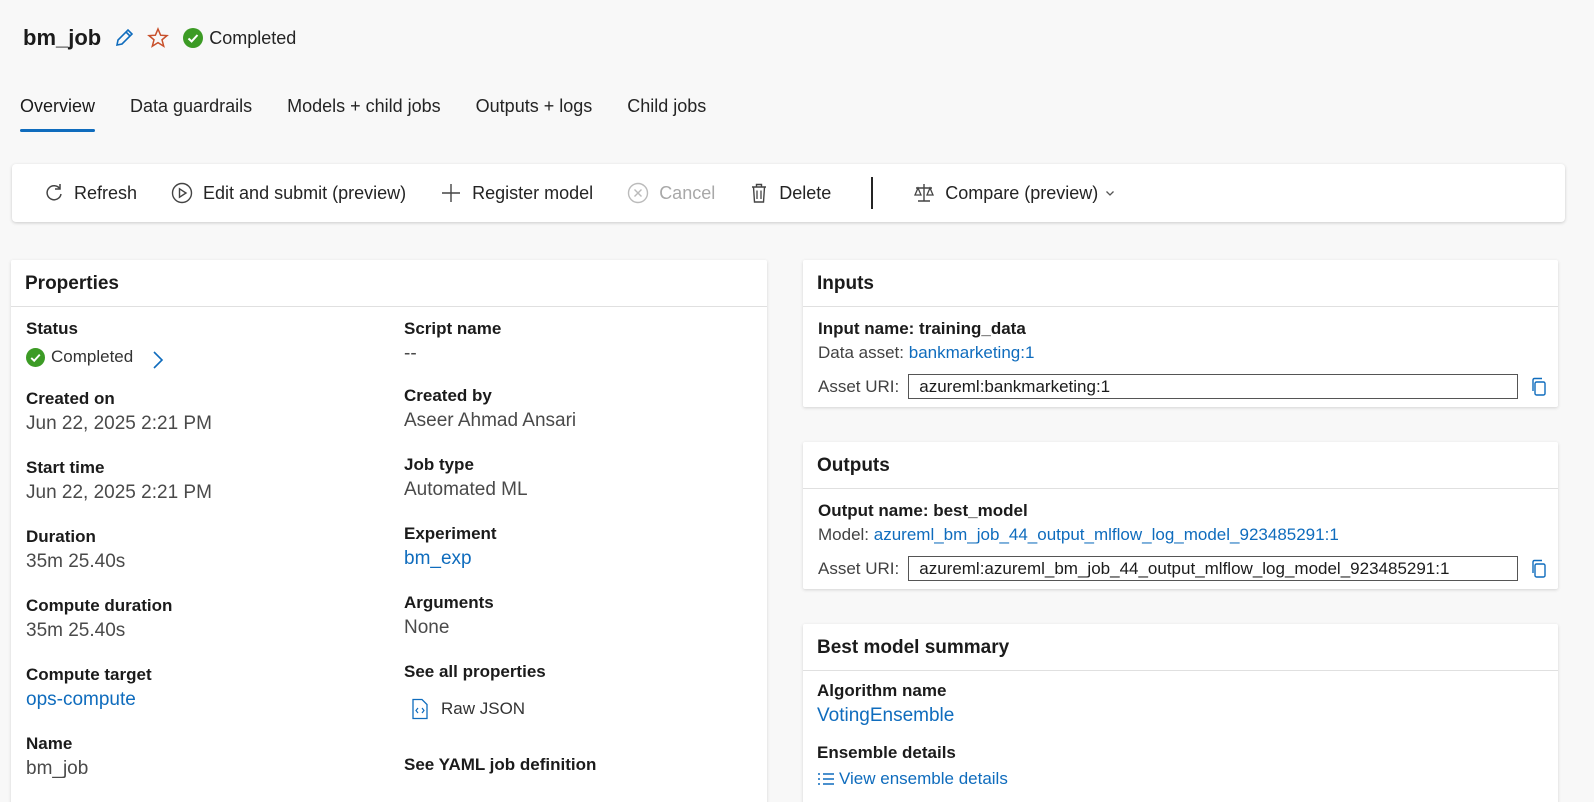 The width and height of the screenshot is (1594, 802). What do you see at coordinates (65, 467) in the screenshot?
I see `start-time-label: Start time` at bounding box center [65, 467].